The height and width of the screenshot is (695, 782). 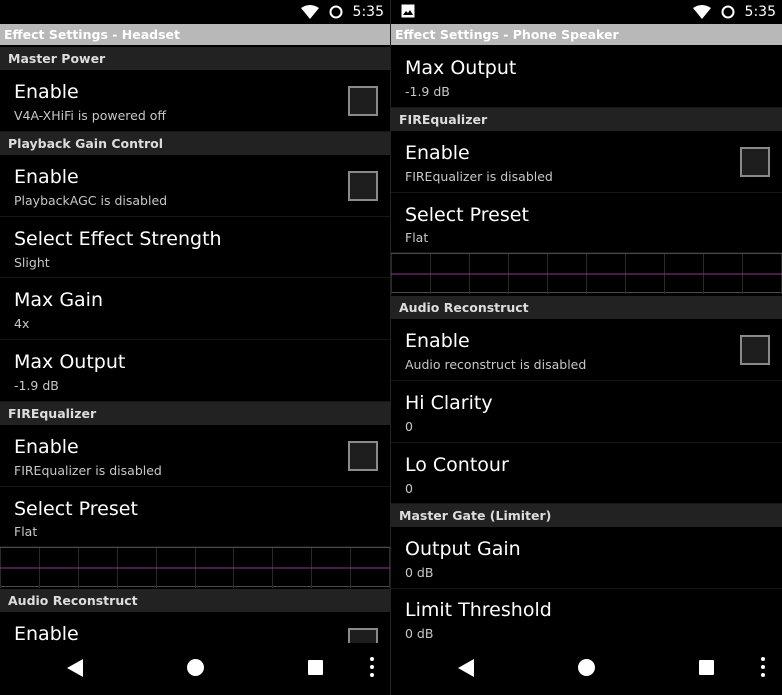 What do you see at coordinates (457, 465) in the screenshot?
I see `pref-title: Lo Contour` at bounding box center [457, 465].